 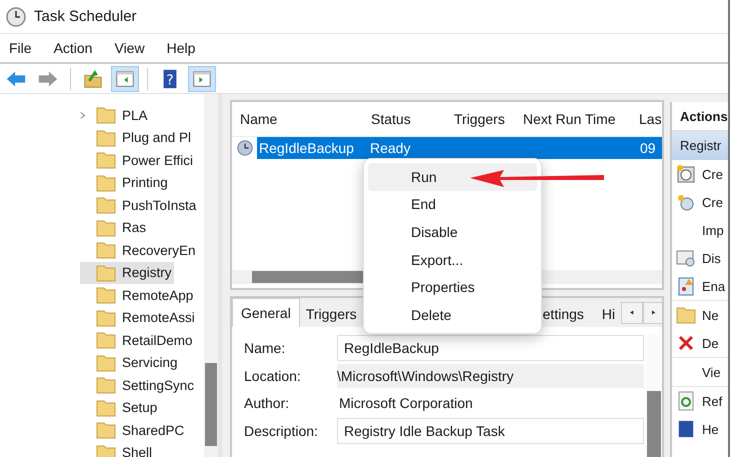 What do you see at coordinates (459, 148) in the screenshot?
I see `task-row: RegIdleBackup Ready 09` at bounding box center [459, 148].